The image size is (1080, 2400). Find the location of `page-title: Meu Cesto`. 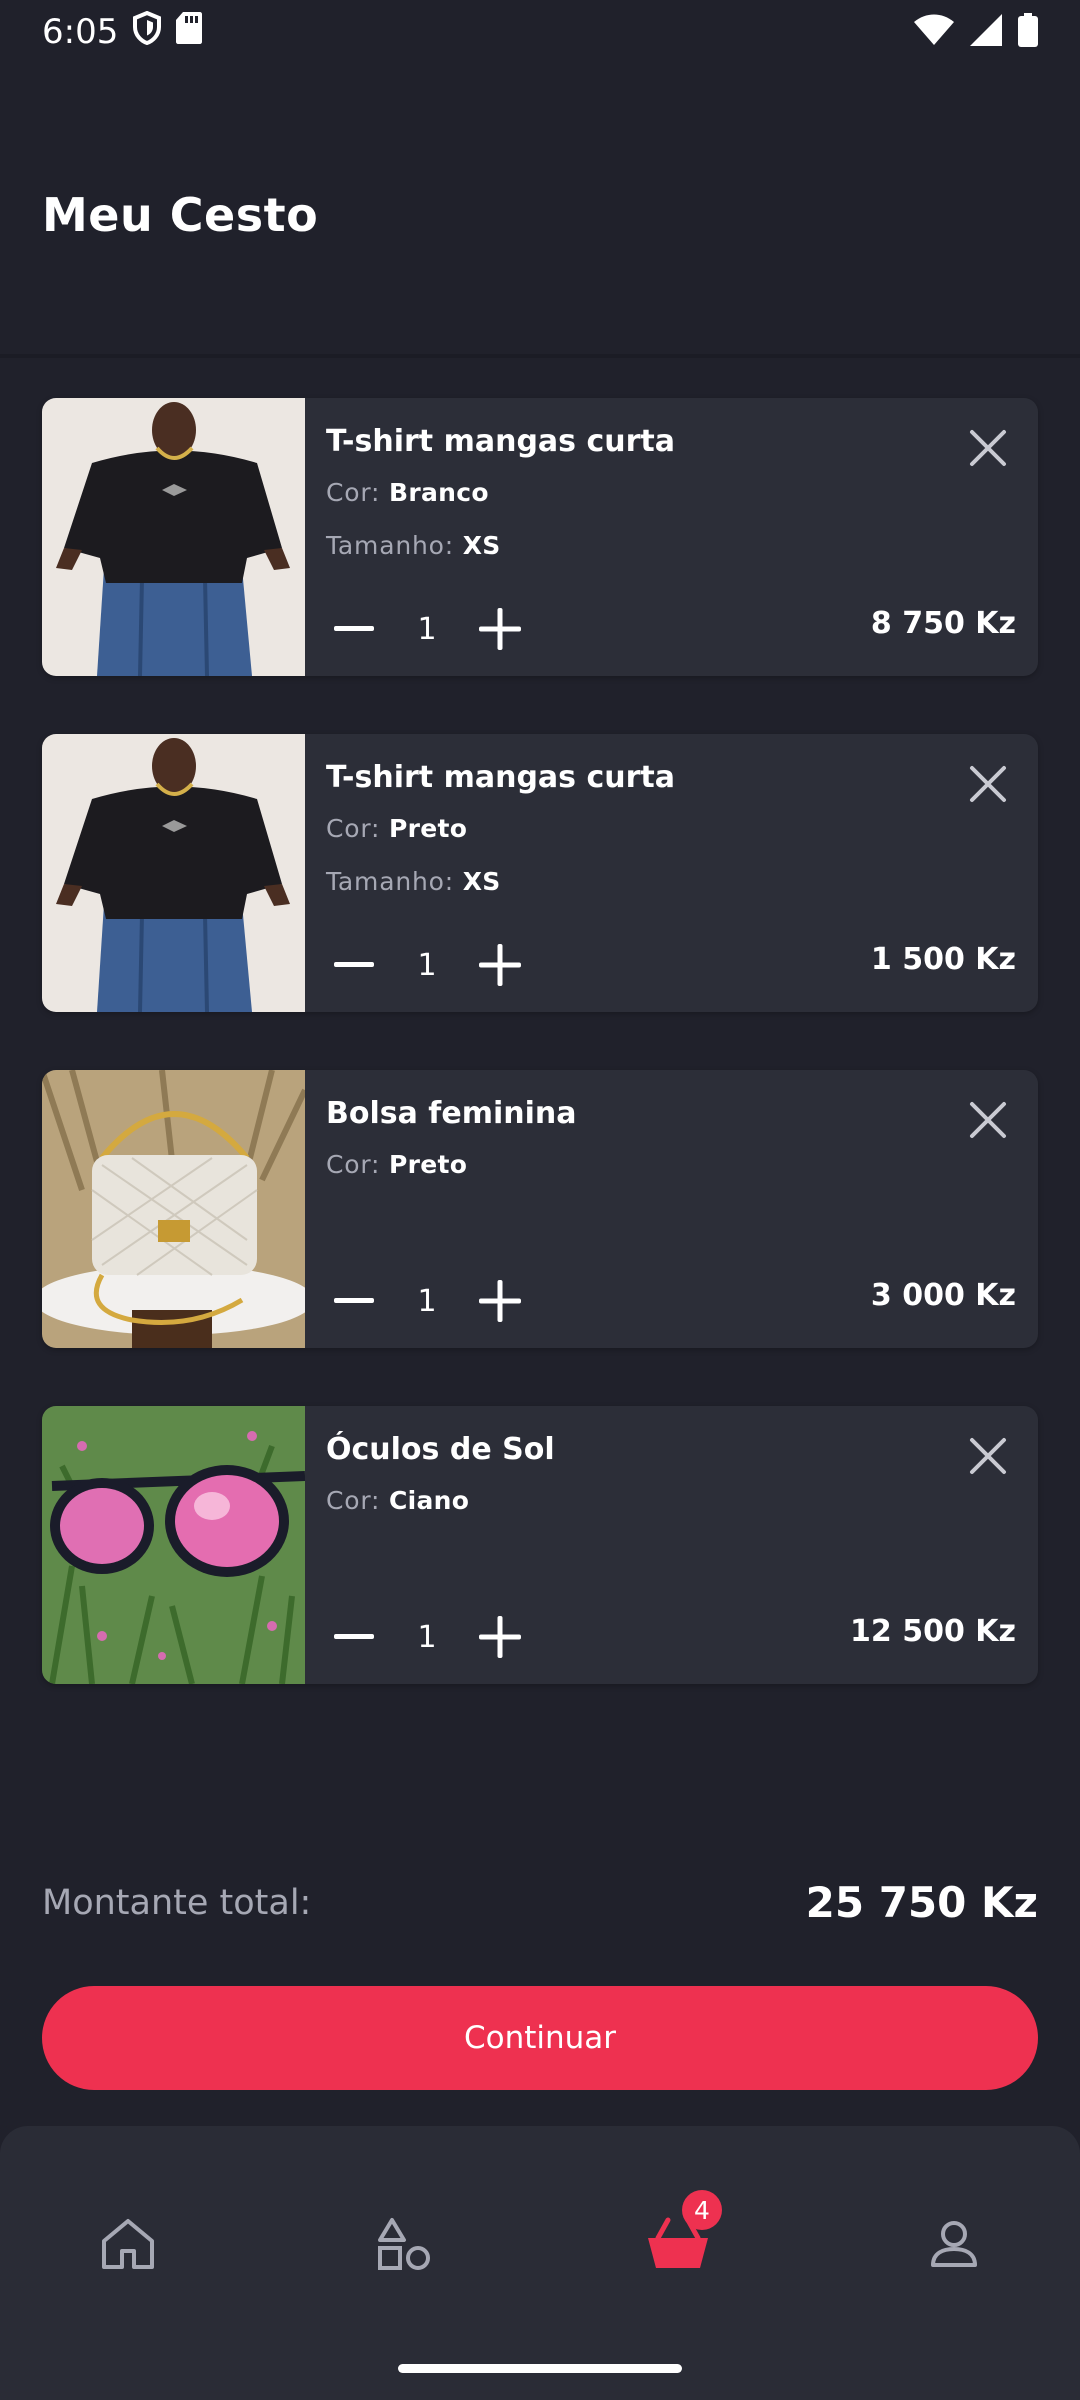

page-title: Meu Cesto is located at coordinates (180, 215).